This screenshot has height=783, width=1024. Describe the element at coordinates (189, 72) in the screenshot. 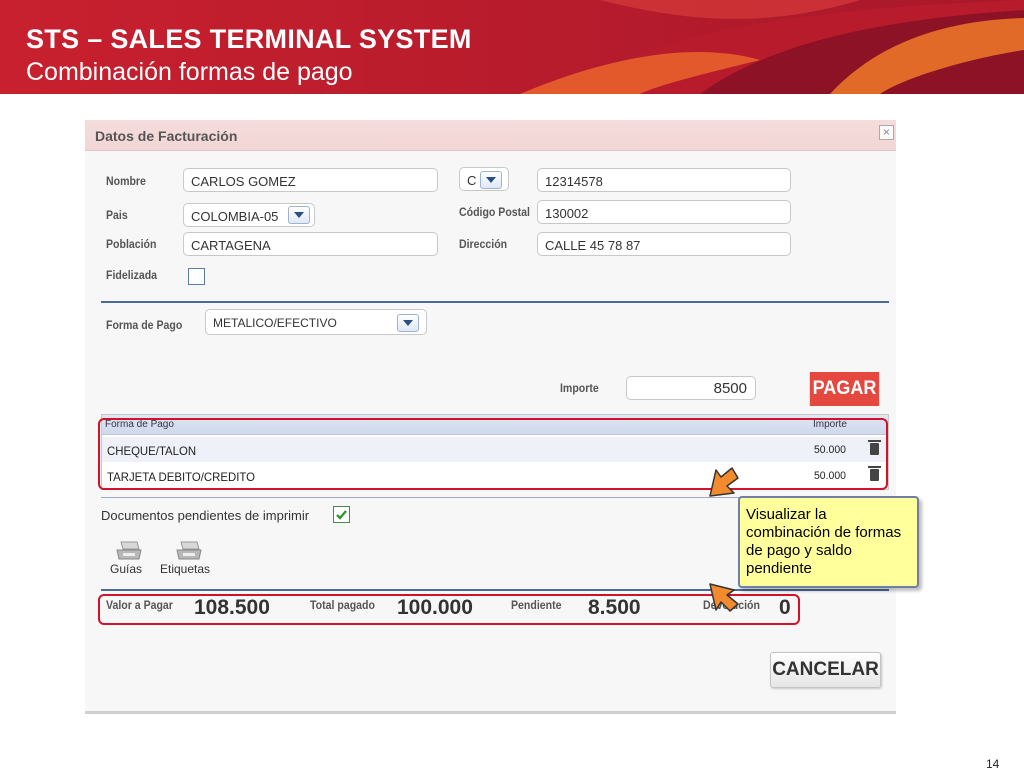

I see `slide-subtitle: Combinación formas de pago` at that location.